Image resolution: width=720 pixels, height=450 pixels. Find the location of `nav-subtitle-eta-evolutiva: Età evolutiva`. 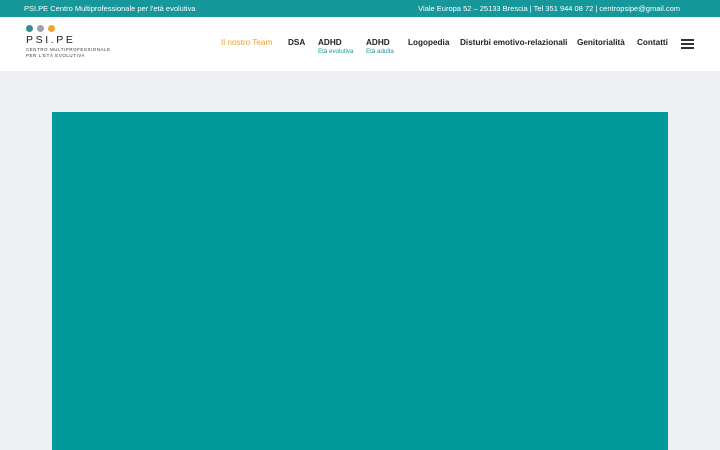

nav-subtitle-eta-evolutiva: Età evolutiva is located at coordinates (336, 51).